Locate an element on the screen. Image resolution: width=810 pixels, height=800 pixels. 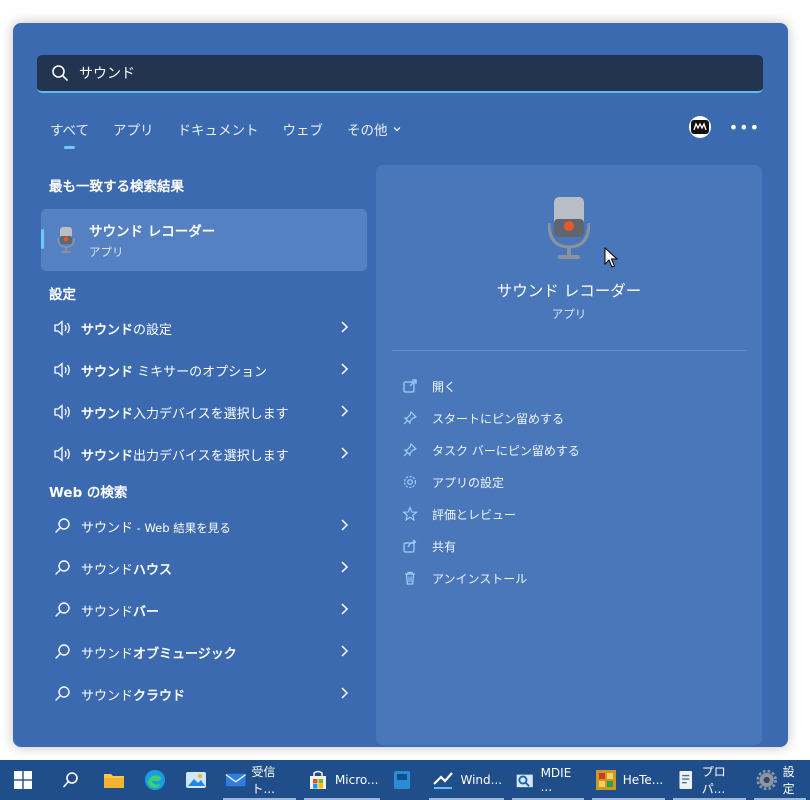
action-open: 開く is located at coordinates (491, 386).